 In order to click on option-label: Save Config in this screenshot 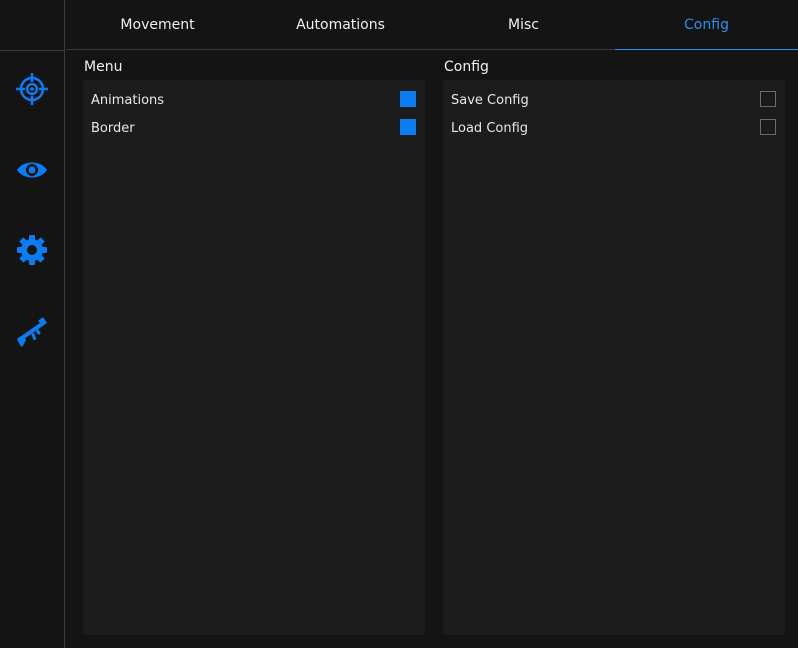, I will do `click(490, 100)`.